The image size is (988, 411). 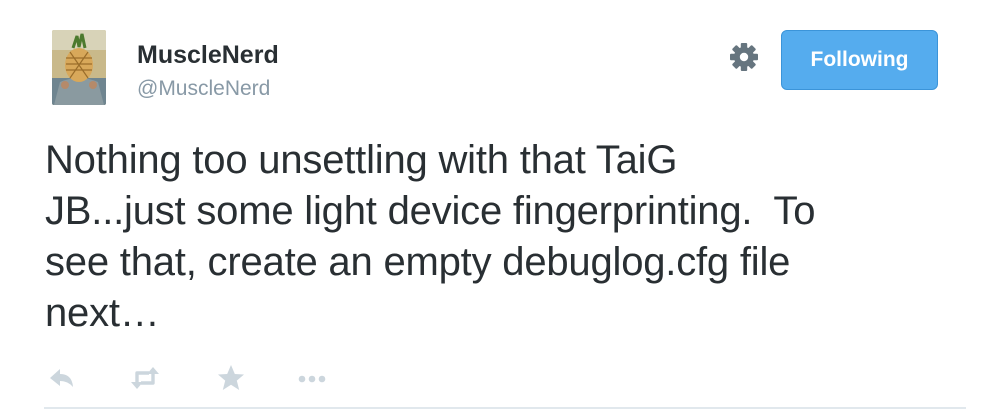 I want to click on reply-icon, so click(x=63, y=378).